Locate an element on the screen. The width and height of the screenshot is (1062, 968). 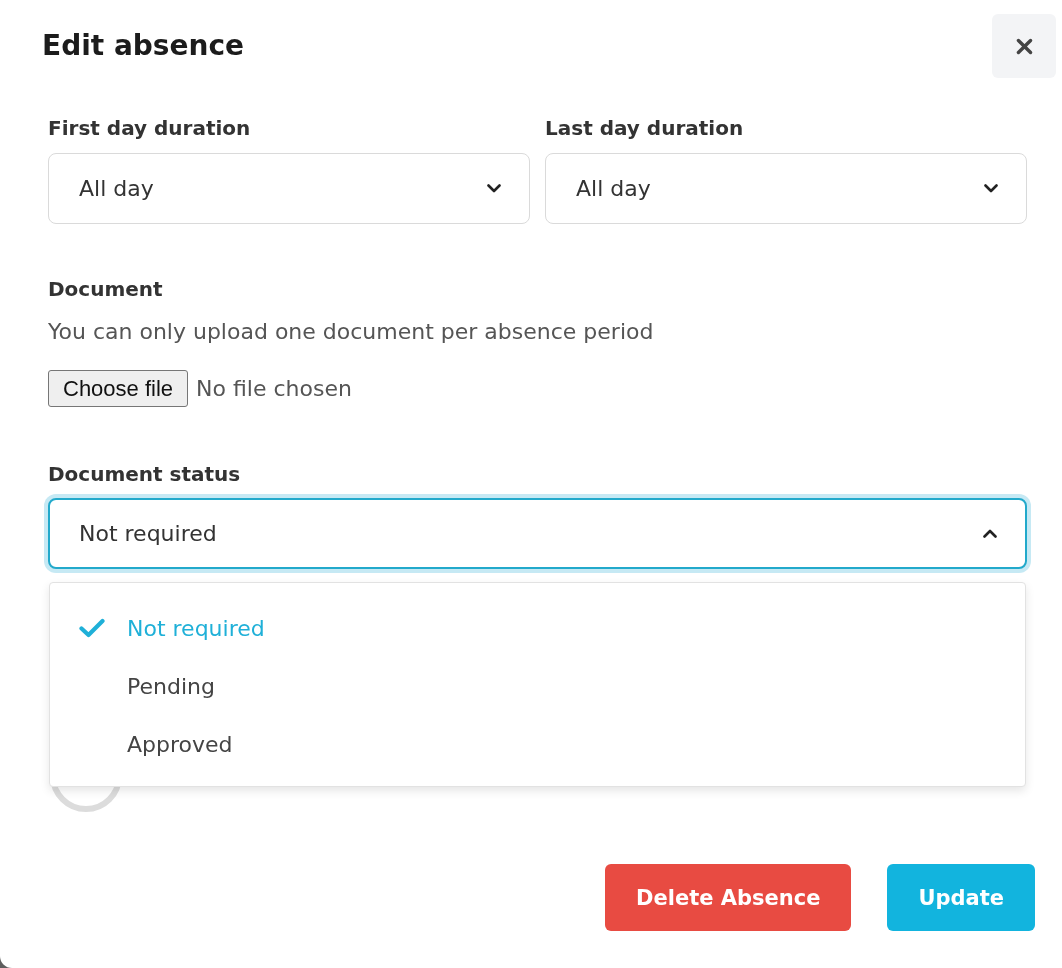
field-label: Document status is located at coordinates (145, 474).